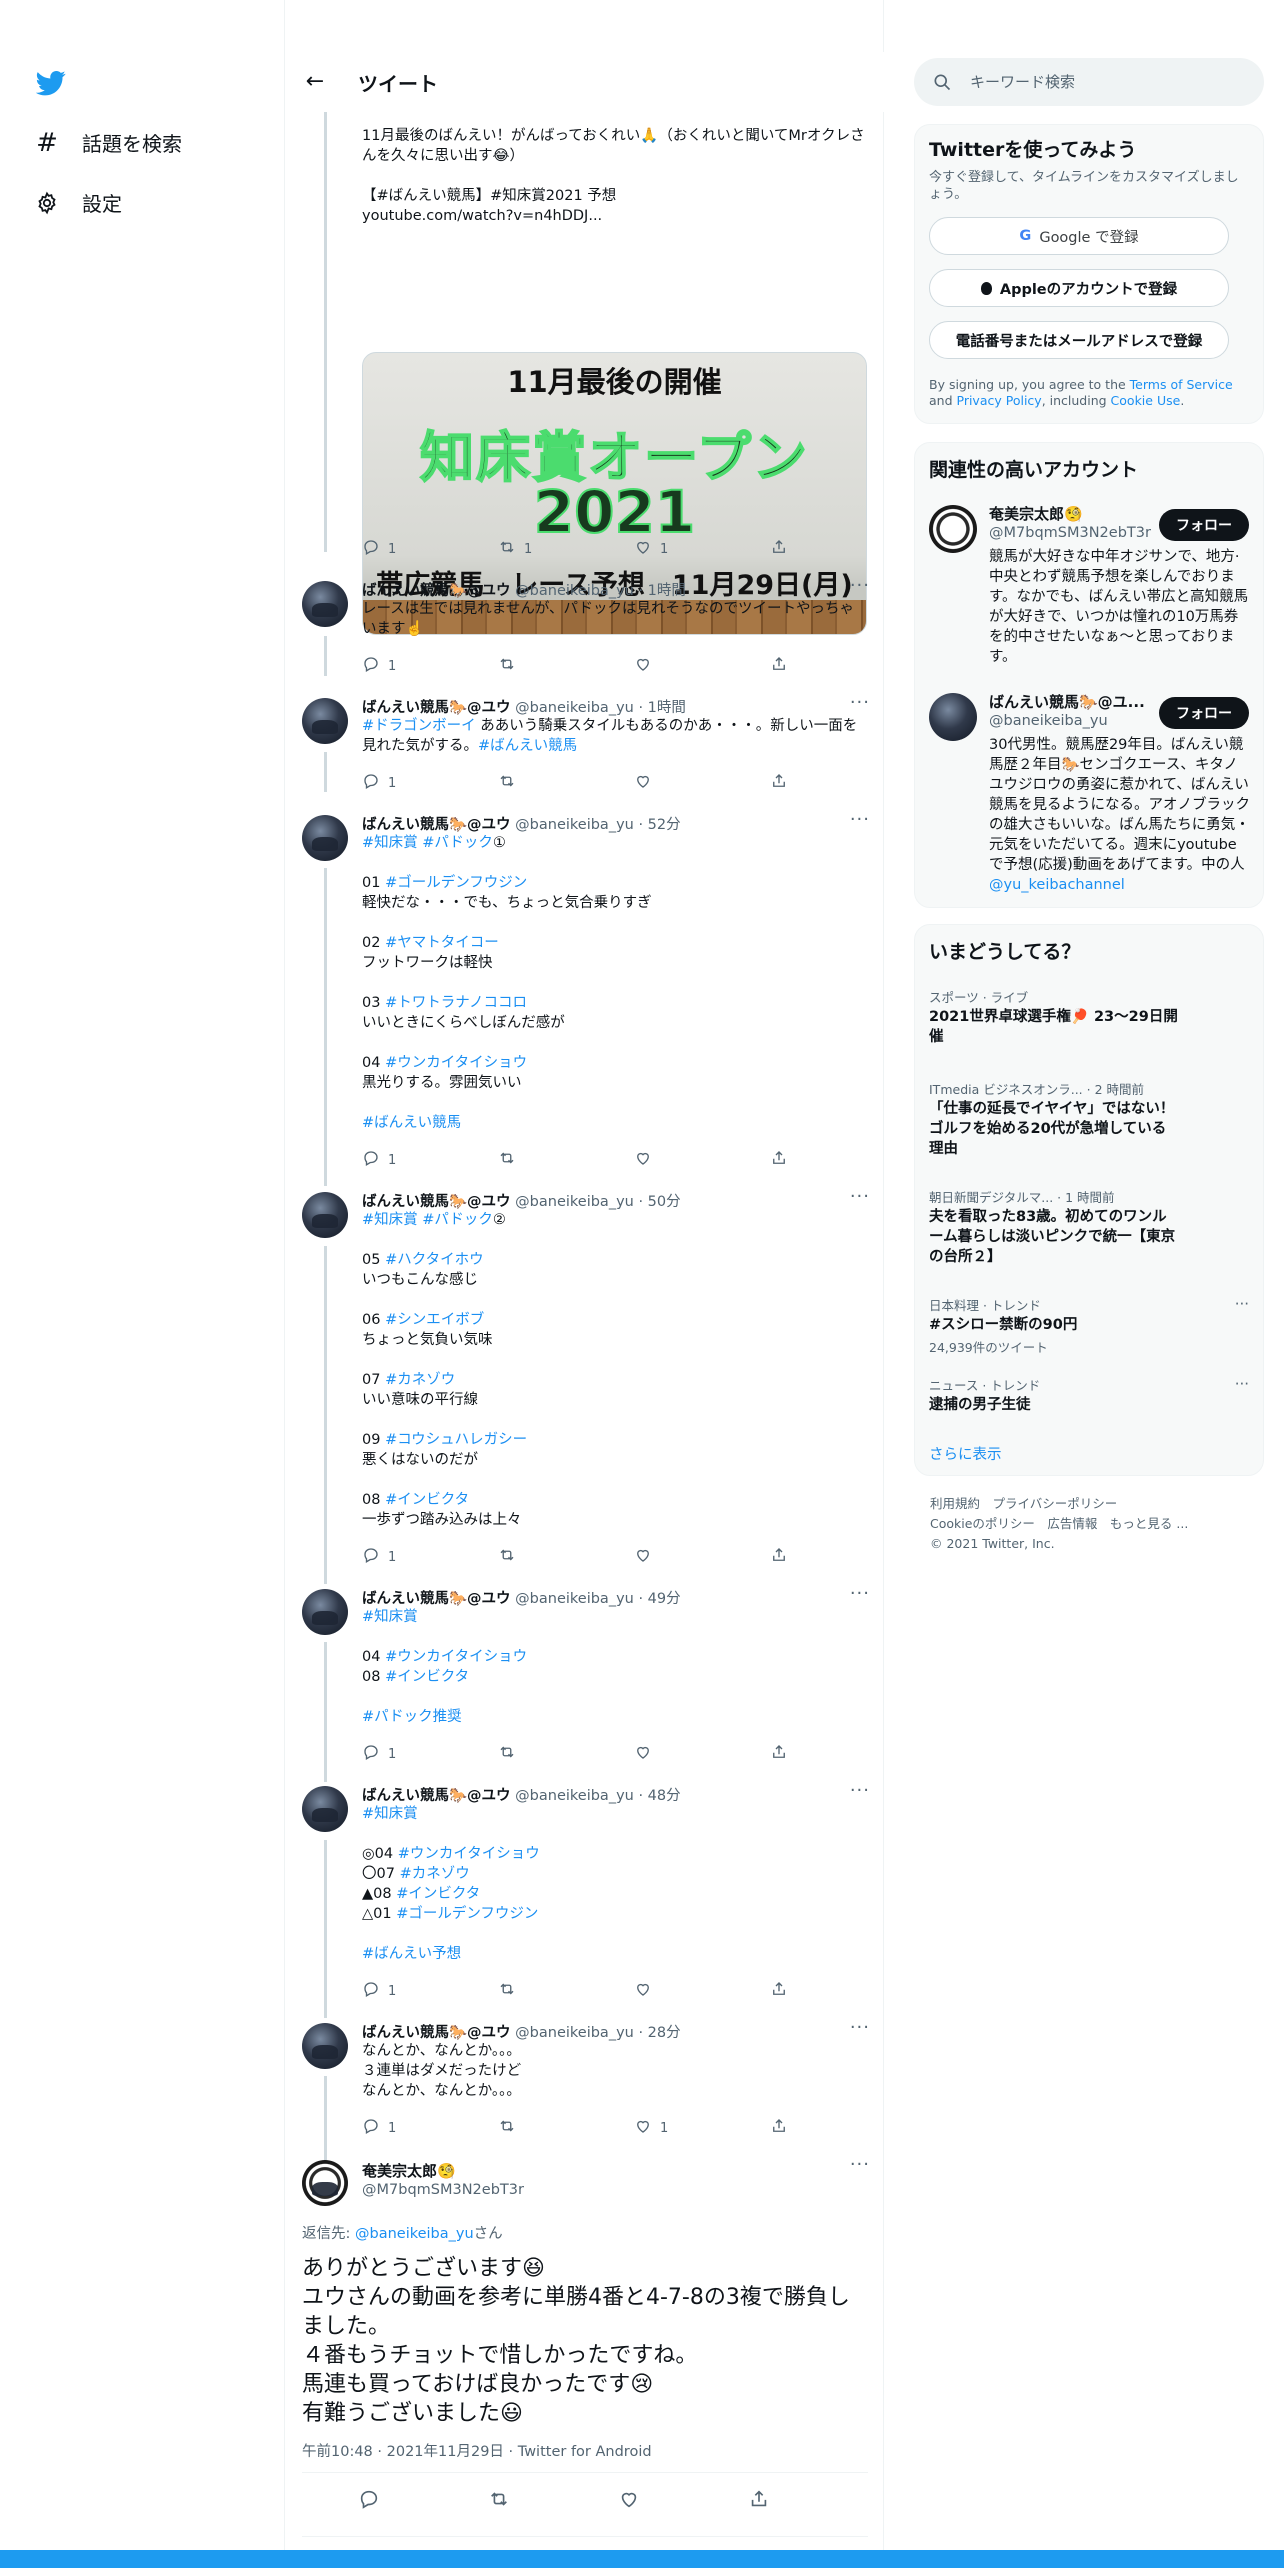 The height and width of the screenshot is (2568, 1284). I want to click on search-box, so click(1089, 82).